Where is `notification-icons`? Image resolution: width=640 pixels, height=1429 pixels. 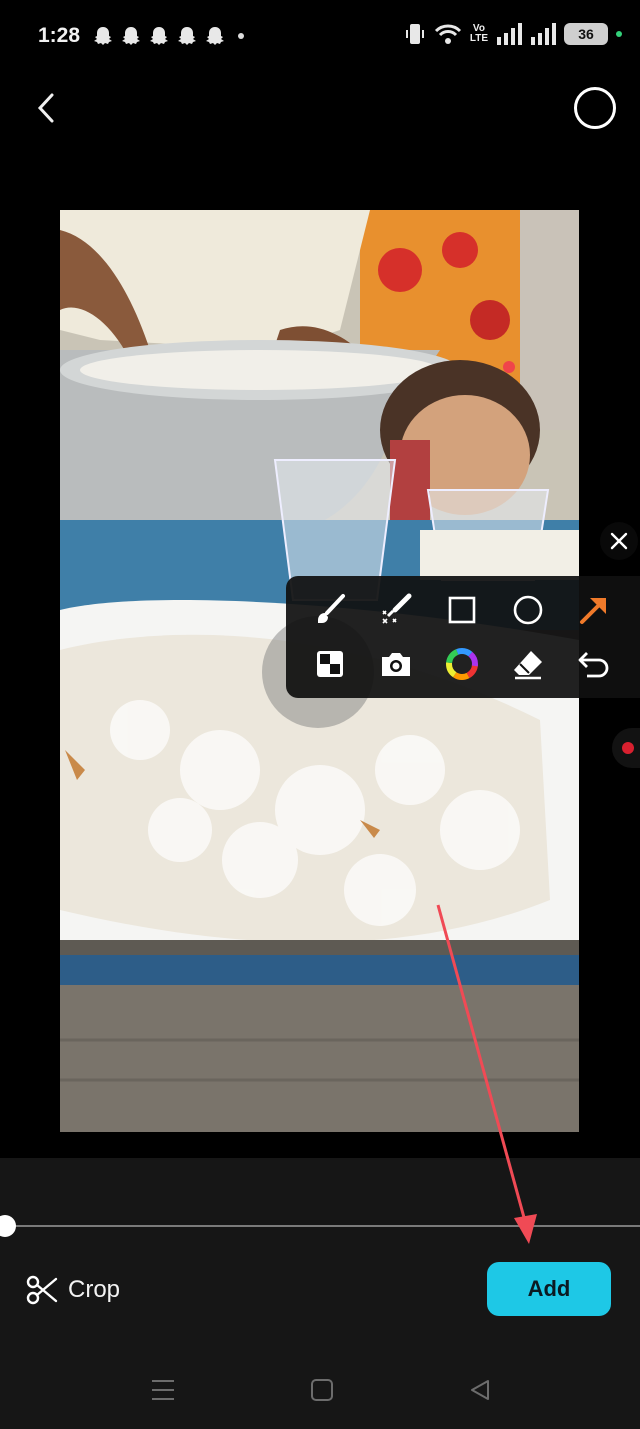 notification-icons is located at coordinates (168, 36).